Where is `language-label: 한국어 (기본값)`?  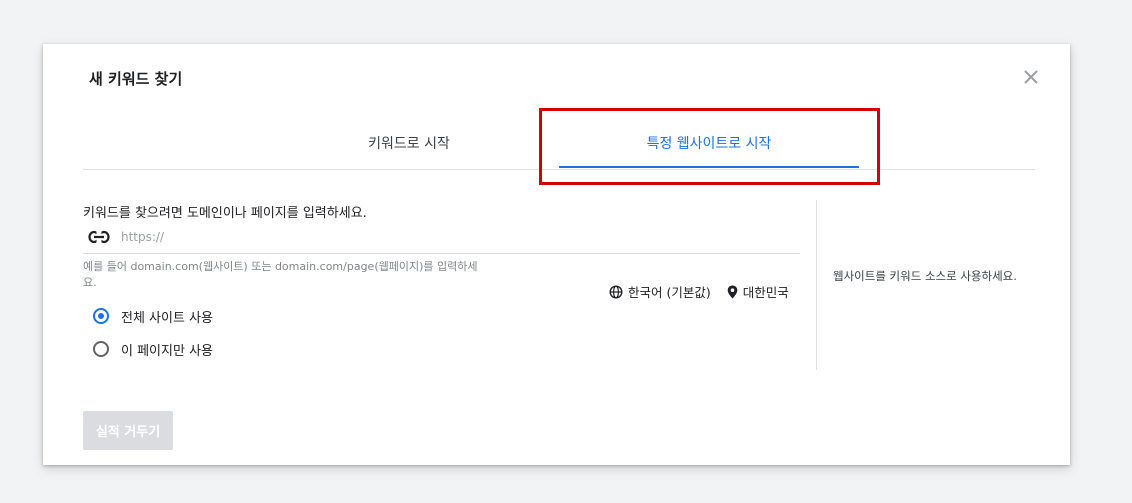 language-label: 한국어 (기본값) is located at coordinates (669, 292).